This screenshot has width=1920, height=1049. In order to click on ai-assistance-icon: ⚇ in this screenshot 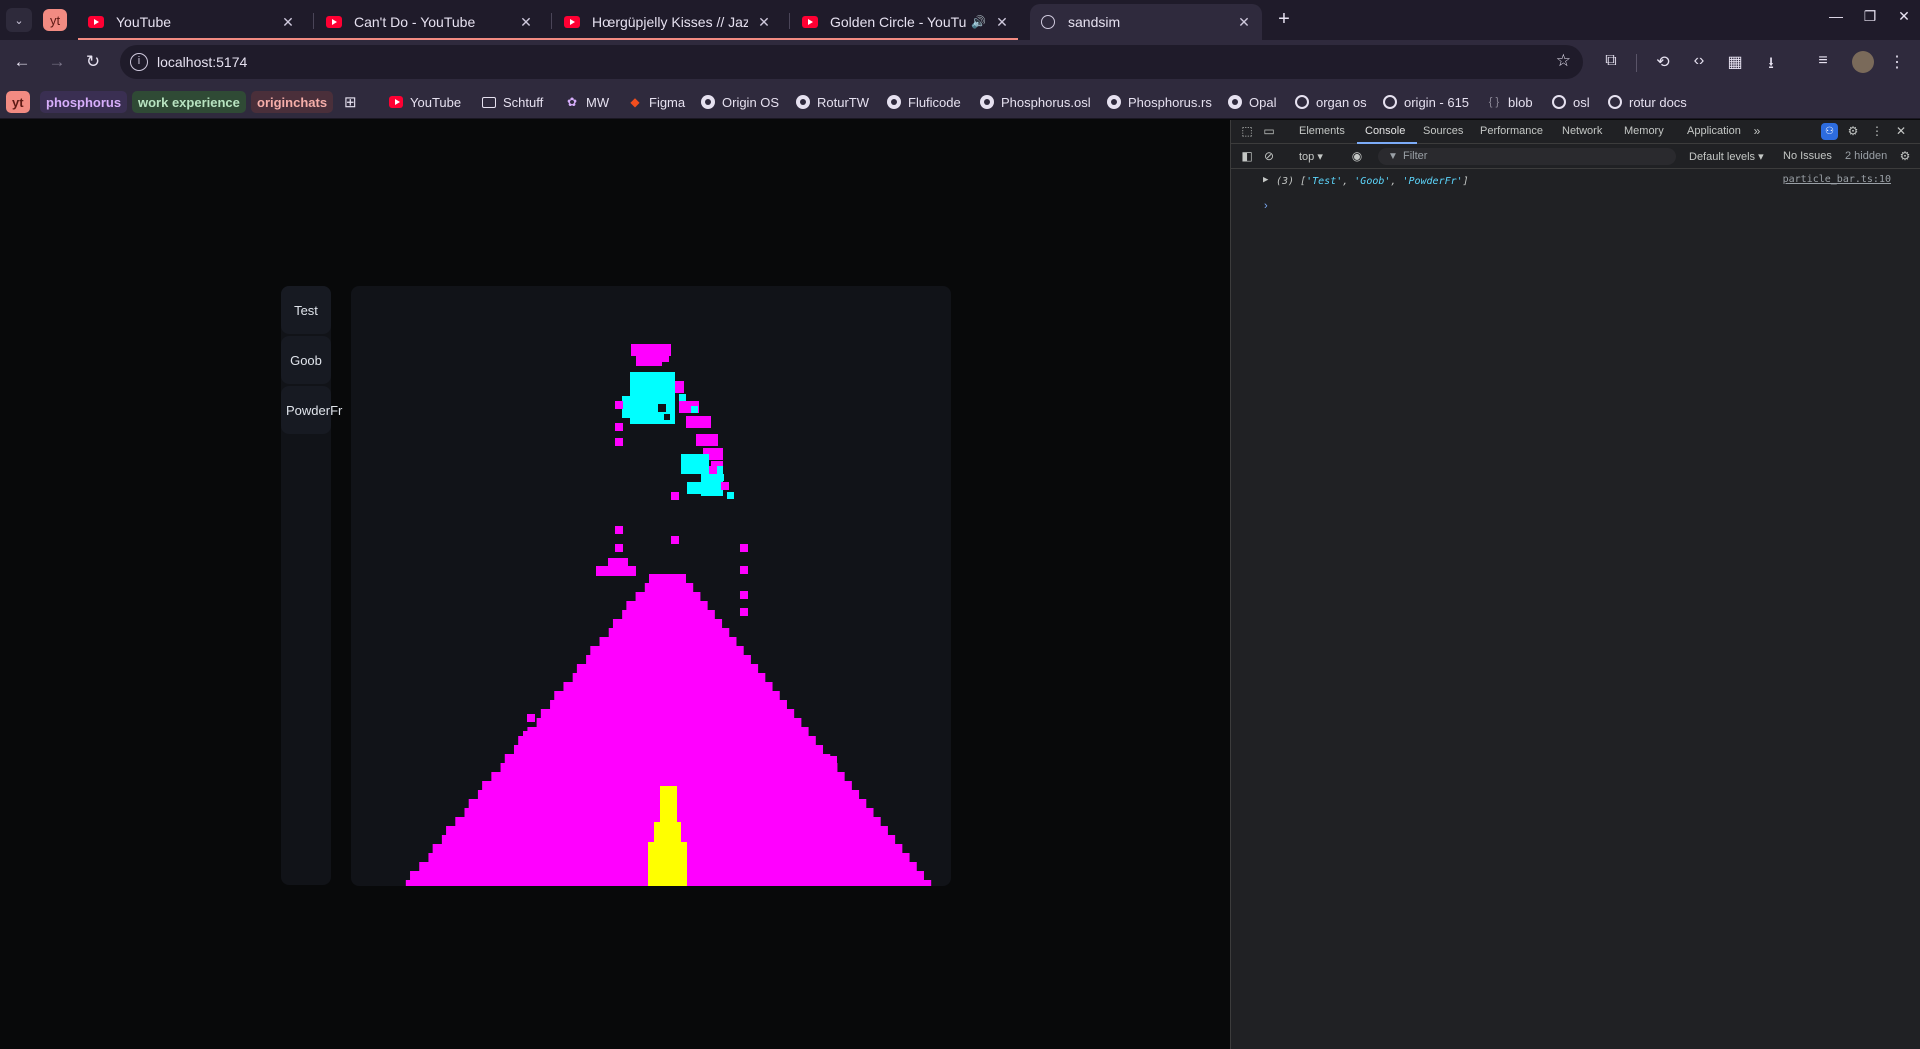, I will do `click(1829, 131)`.